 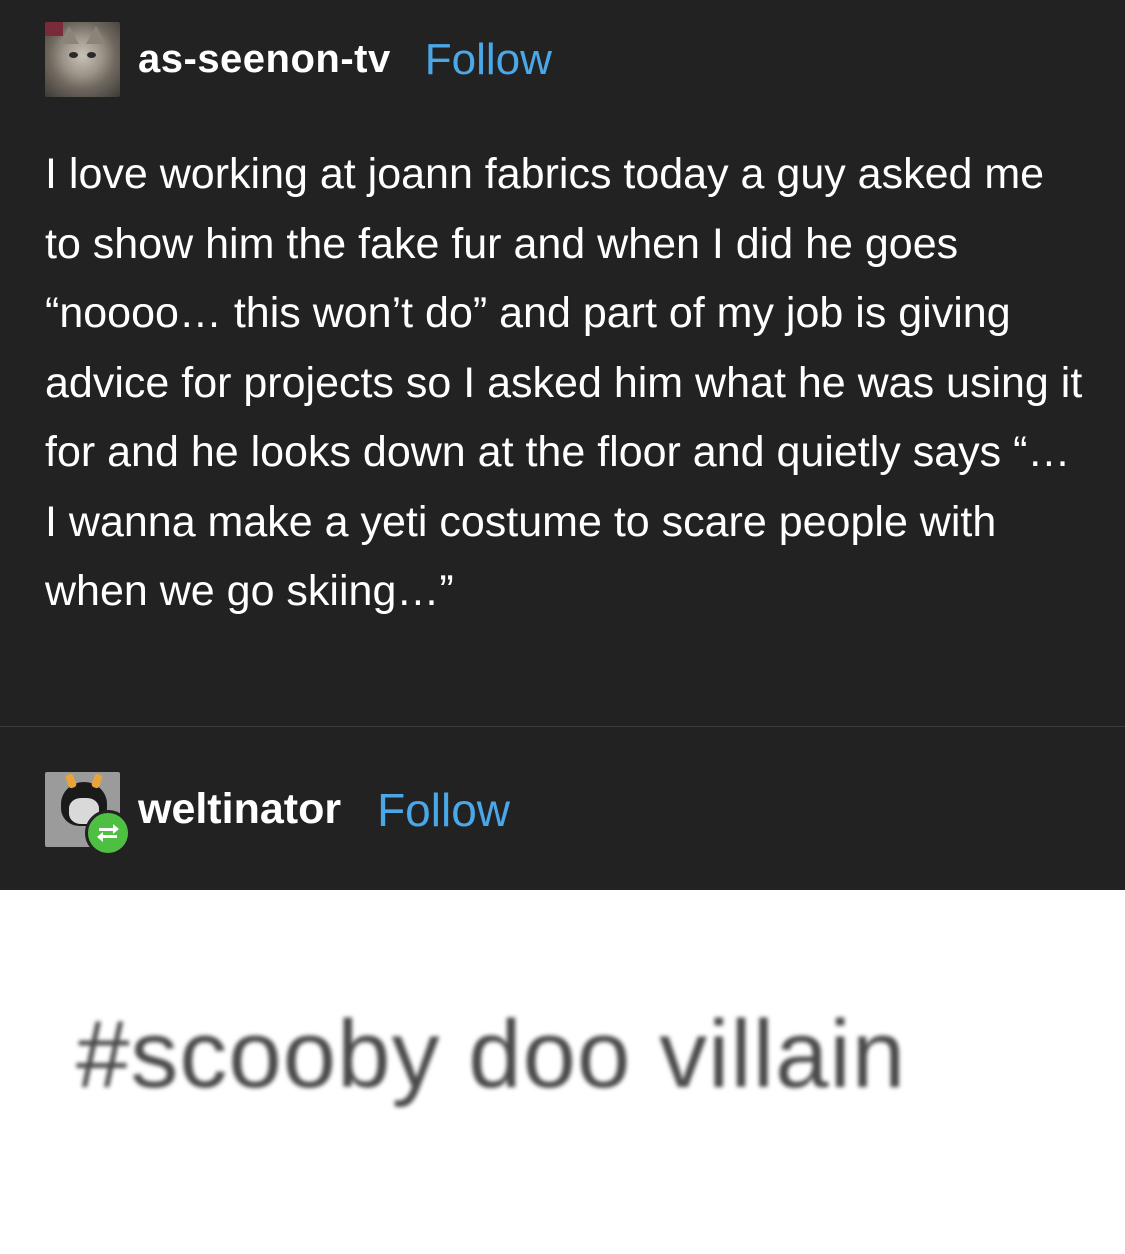 What do you see at coordinates (108, 833) in the screenshot?
I see `reblog-icon` at bounding box center [108, 833].